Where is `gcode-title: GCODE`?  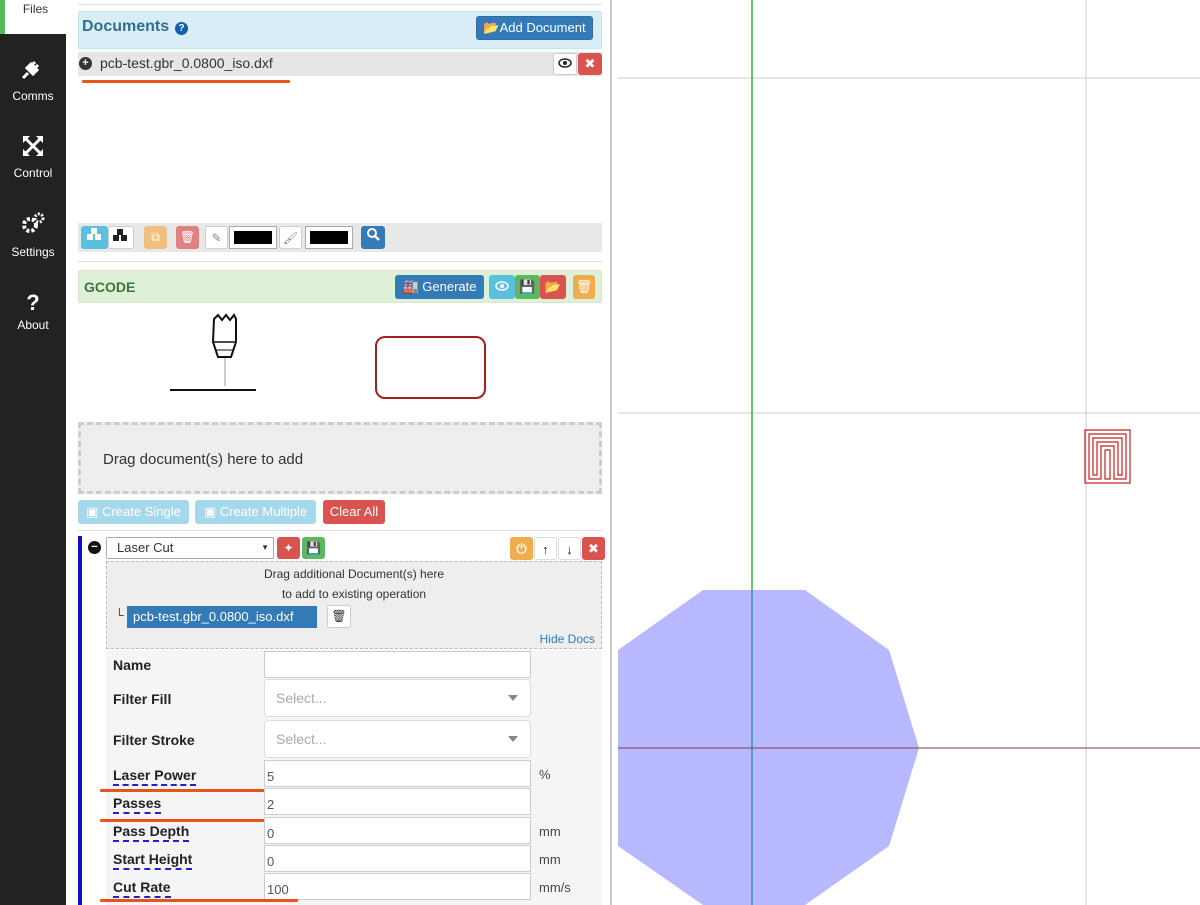 gcode-title: GCODE is located at coordinates (110, 287).